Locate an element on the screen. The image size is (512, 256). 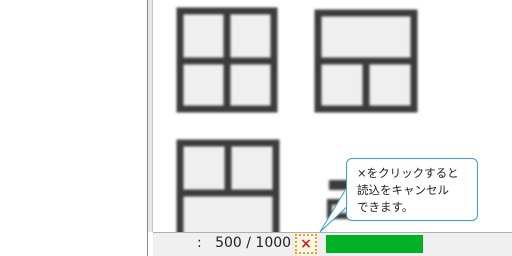
status-bar: : 500 / 1000 × is located at coordinates (332, 244).